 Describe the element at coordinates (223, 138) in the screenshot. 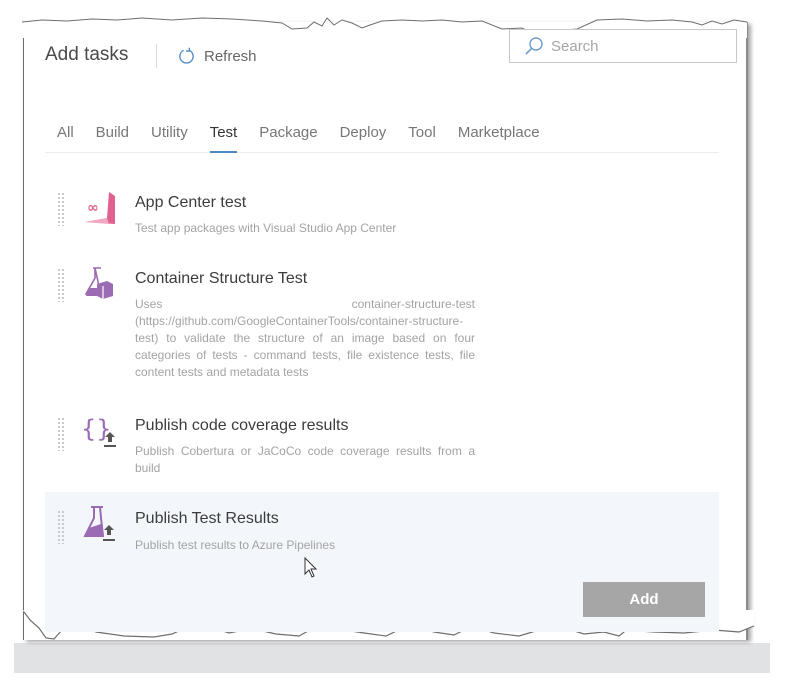

I see `tab-test: Test` at that location.